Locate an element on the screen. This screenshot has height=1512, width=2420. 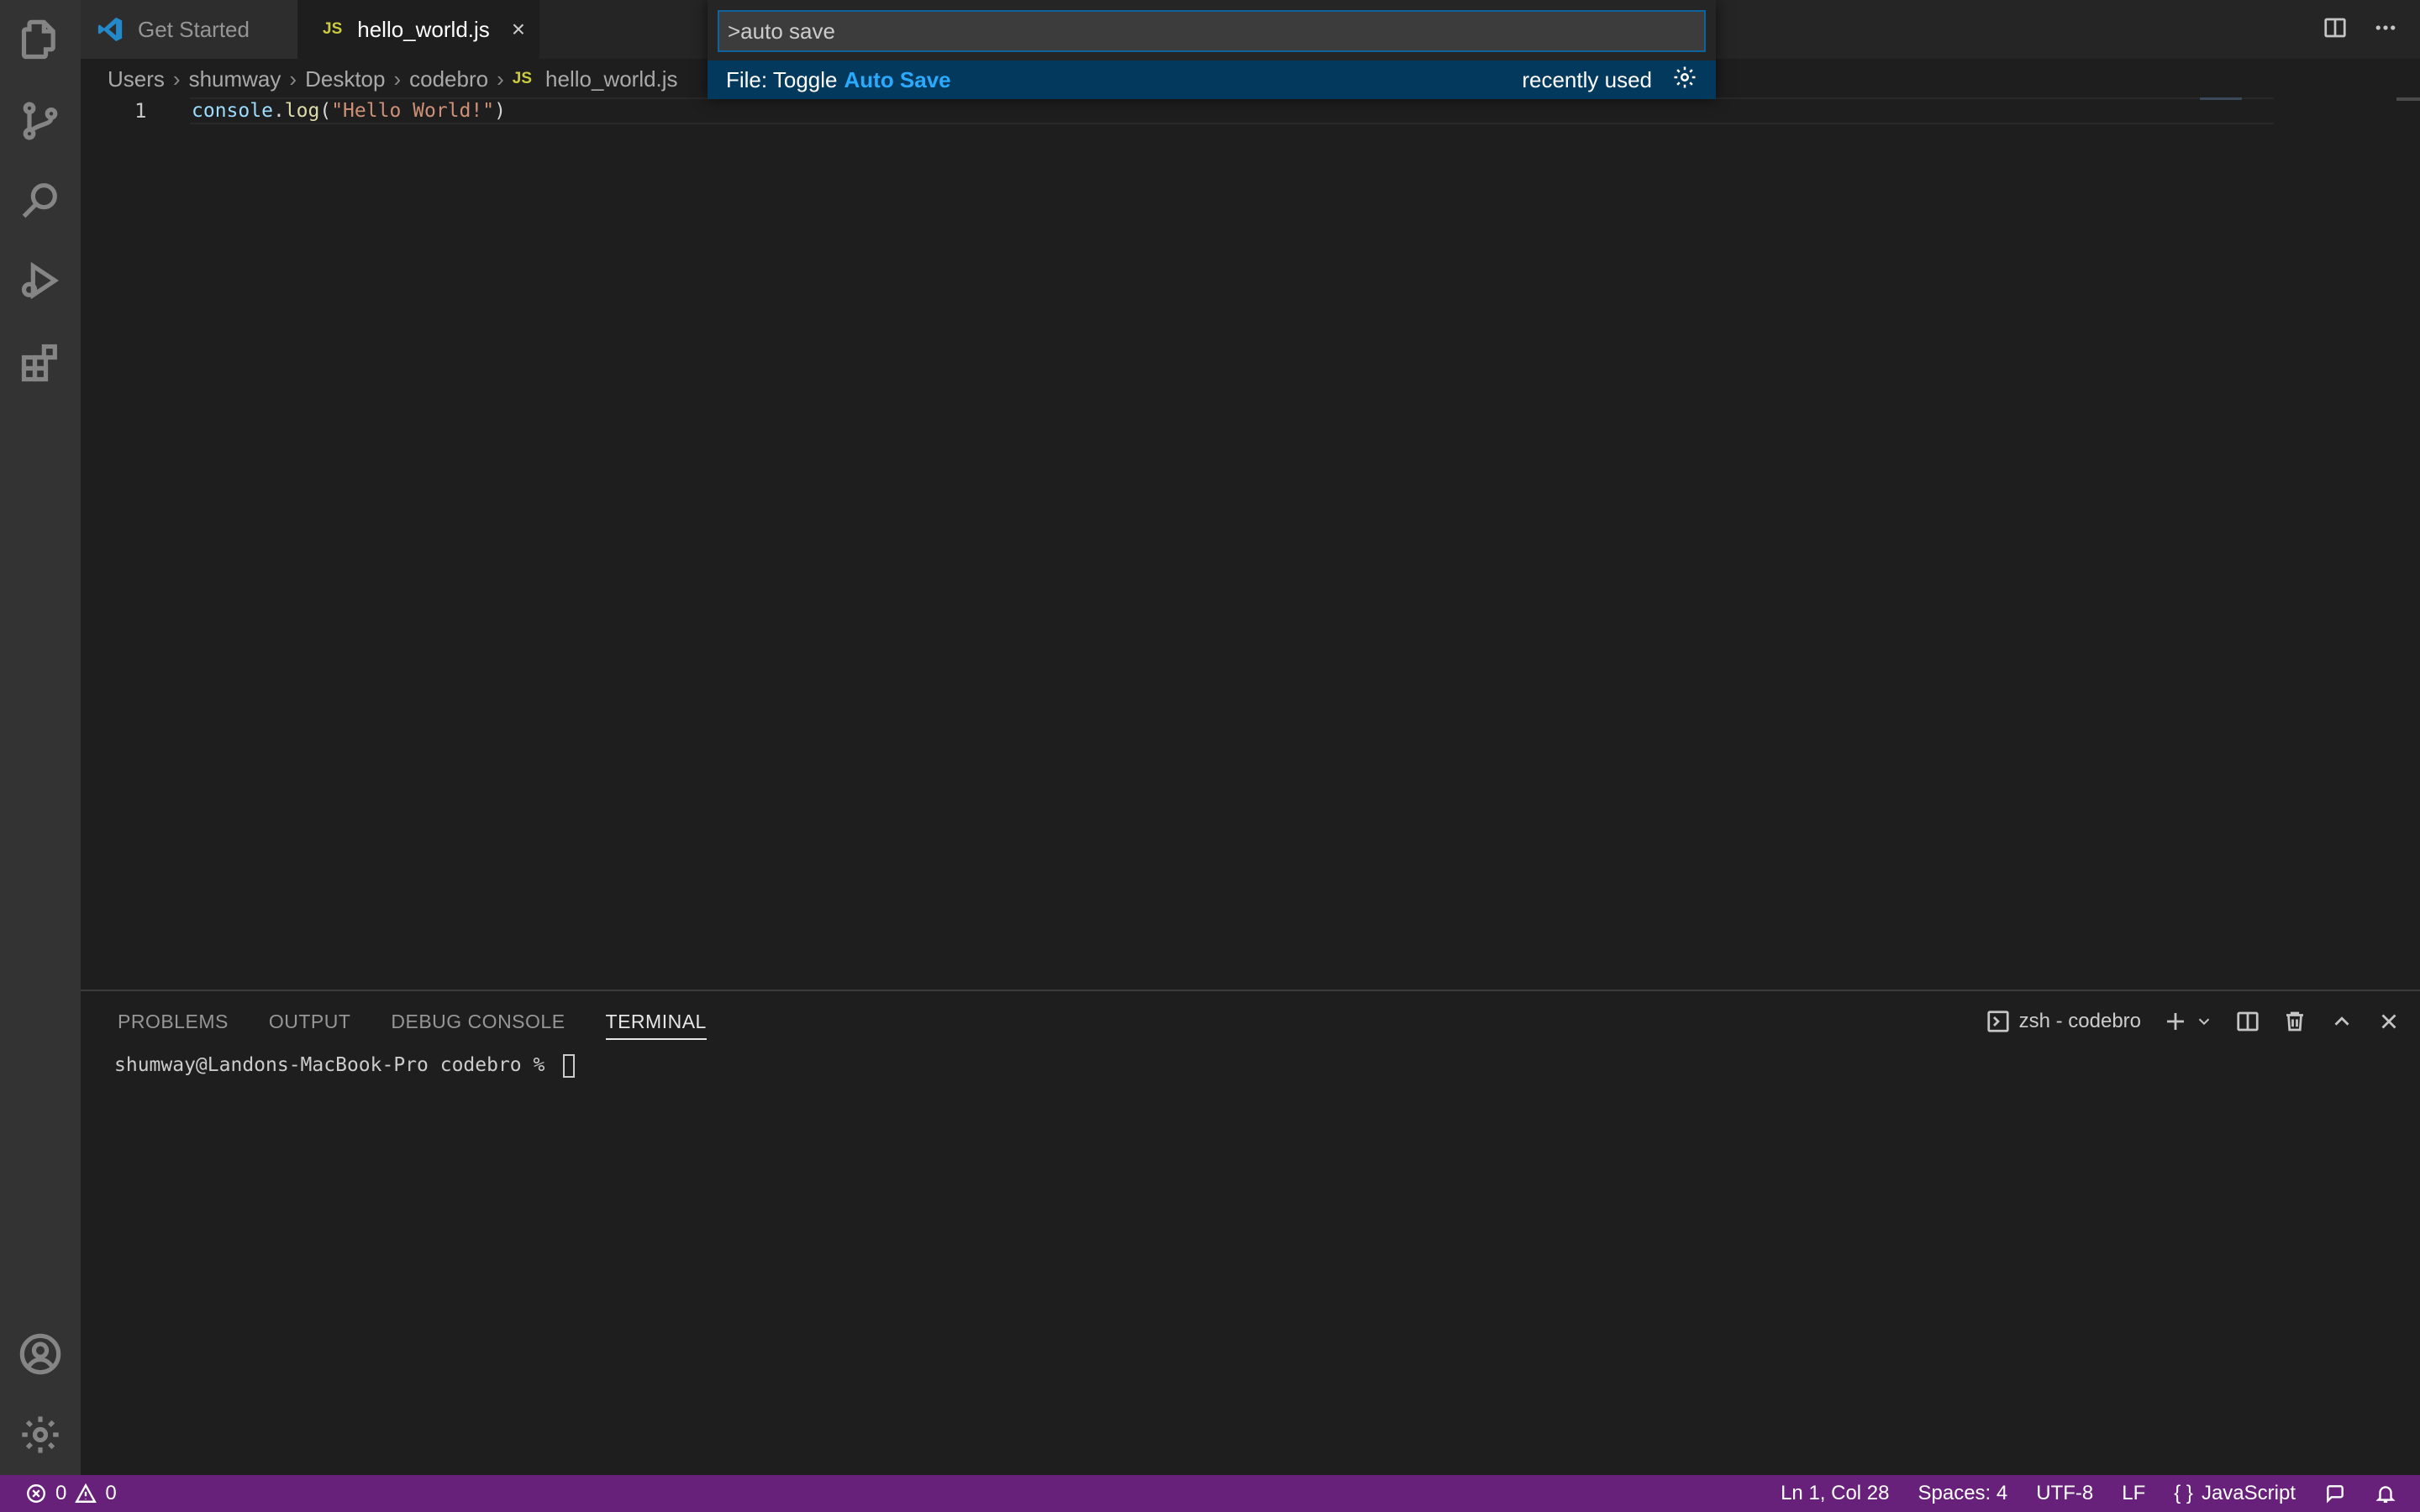
breadcrumb-item: hello_world.js is located at coordinates (612, 79).